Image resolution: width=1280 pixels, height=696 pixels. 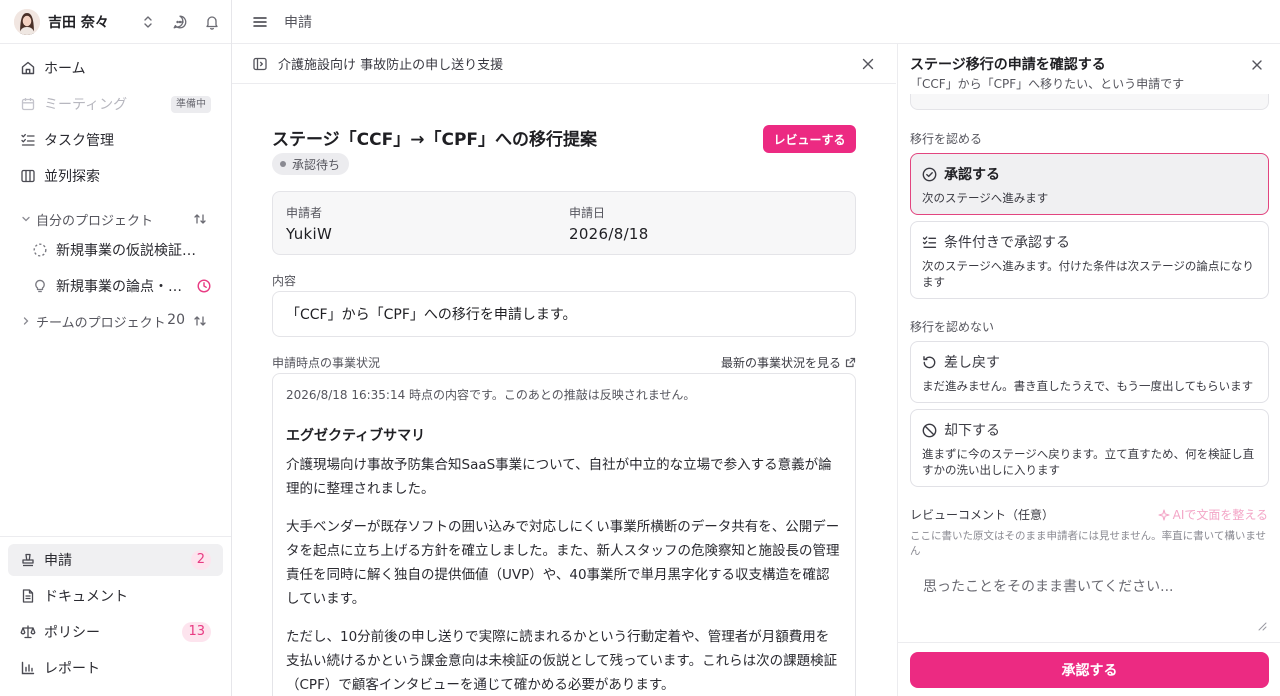 What do you see at coordinates (780, 363) in the screenshot?
I see `latest-status-link-label: 最新の事業状況を見る` at bounding box center [780, 363].